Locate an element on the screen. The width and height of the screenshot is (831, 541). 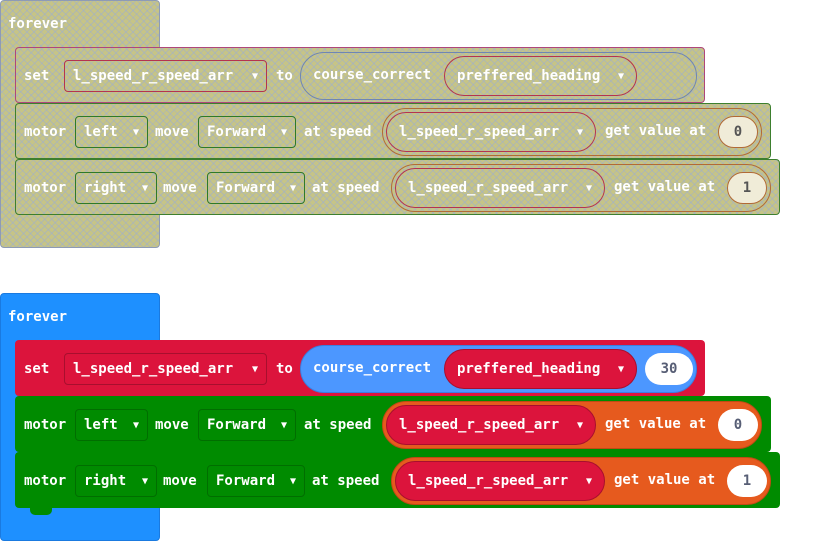
disabled-set-label: set is located at coordinates (37, 76).